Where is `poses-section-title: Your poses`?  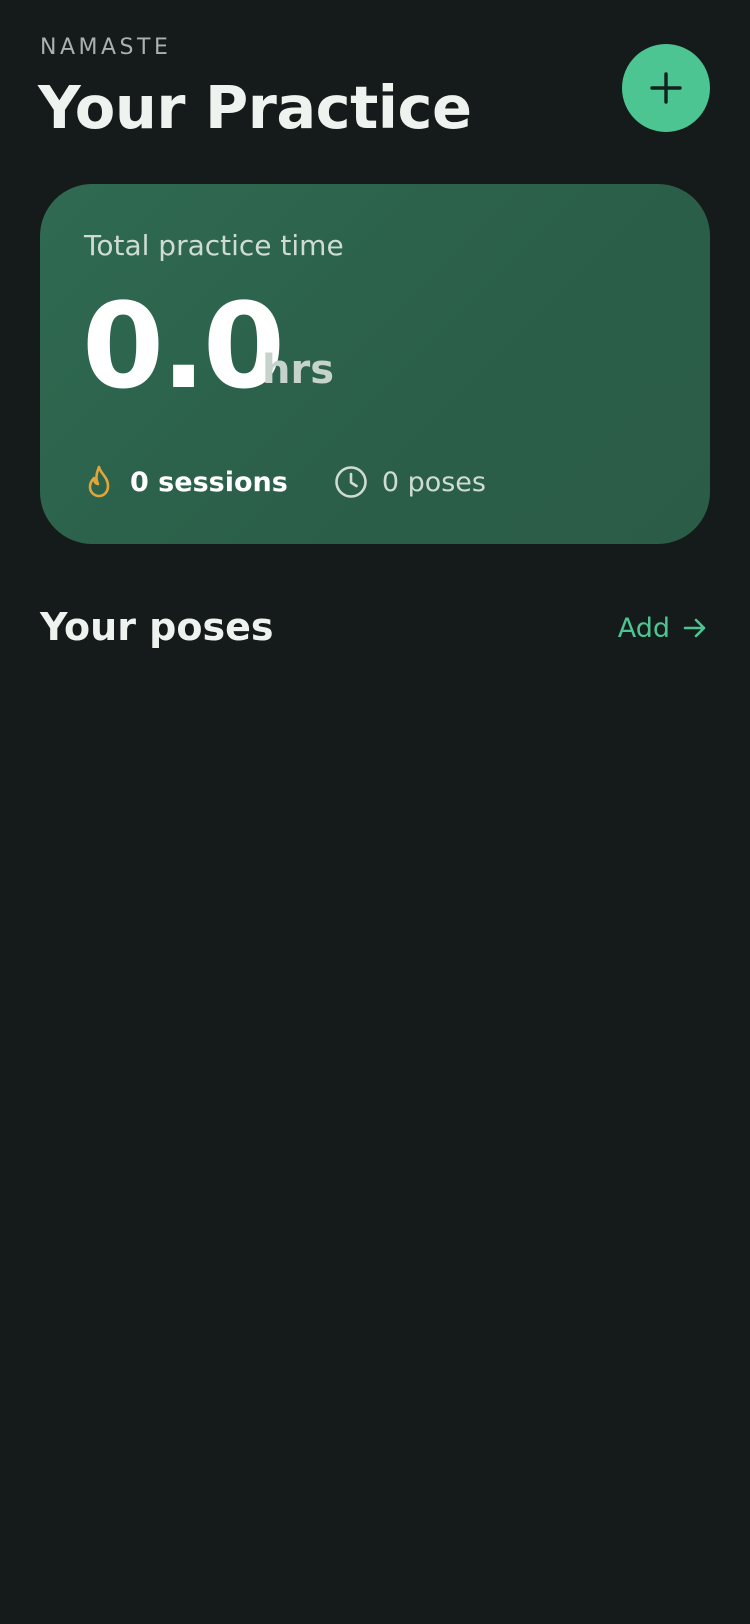 poses-section-title: Your poses is located at coordinates (157, 627).